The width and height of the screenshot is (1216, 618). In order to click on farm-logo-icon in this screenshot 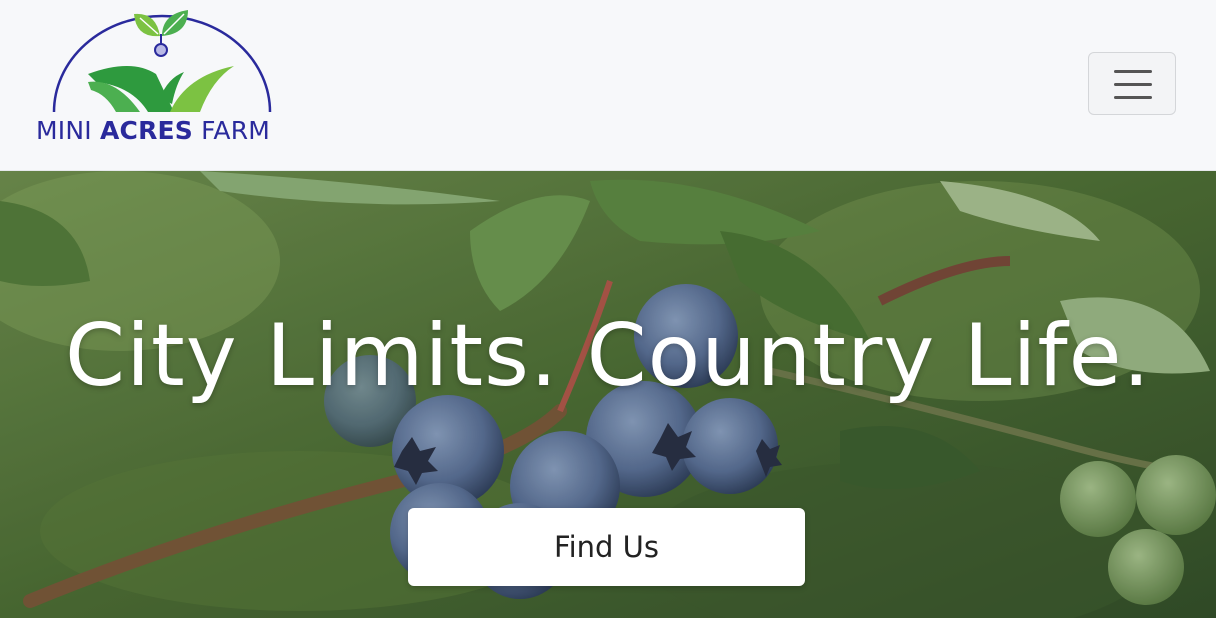, I will do `click(162, 61)`.